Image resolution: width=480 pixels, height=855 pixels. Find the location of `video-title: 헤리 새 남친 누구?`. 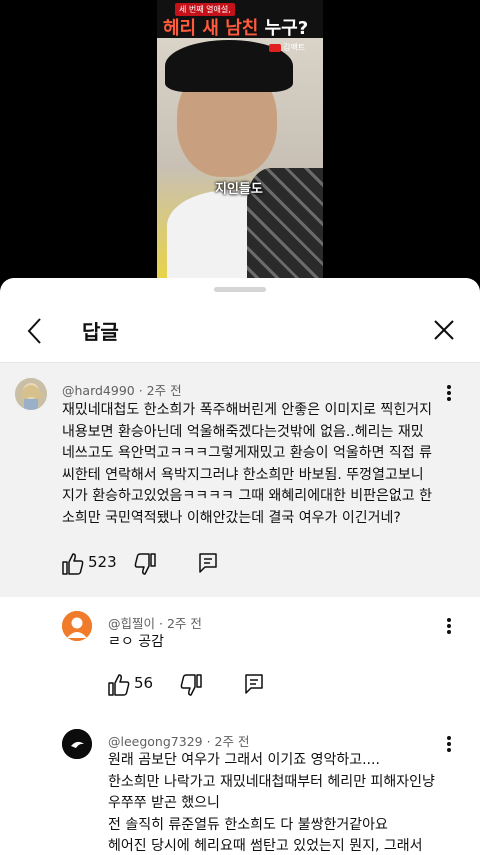

video-title: 헤리 새 남친 누구? is located at coordinates (235, 27).